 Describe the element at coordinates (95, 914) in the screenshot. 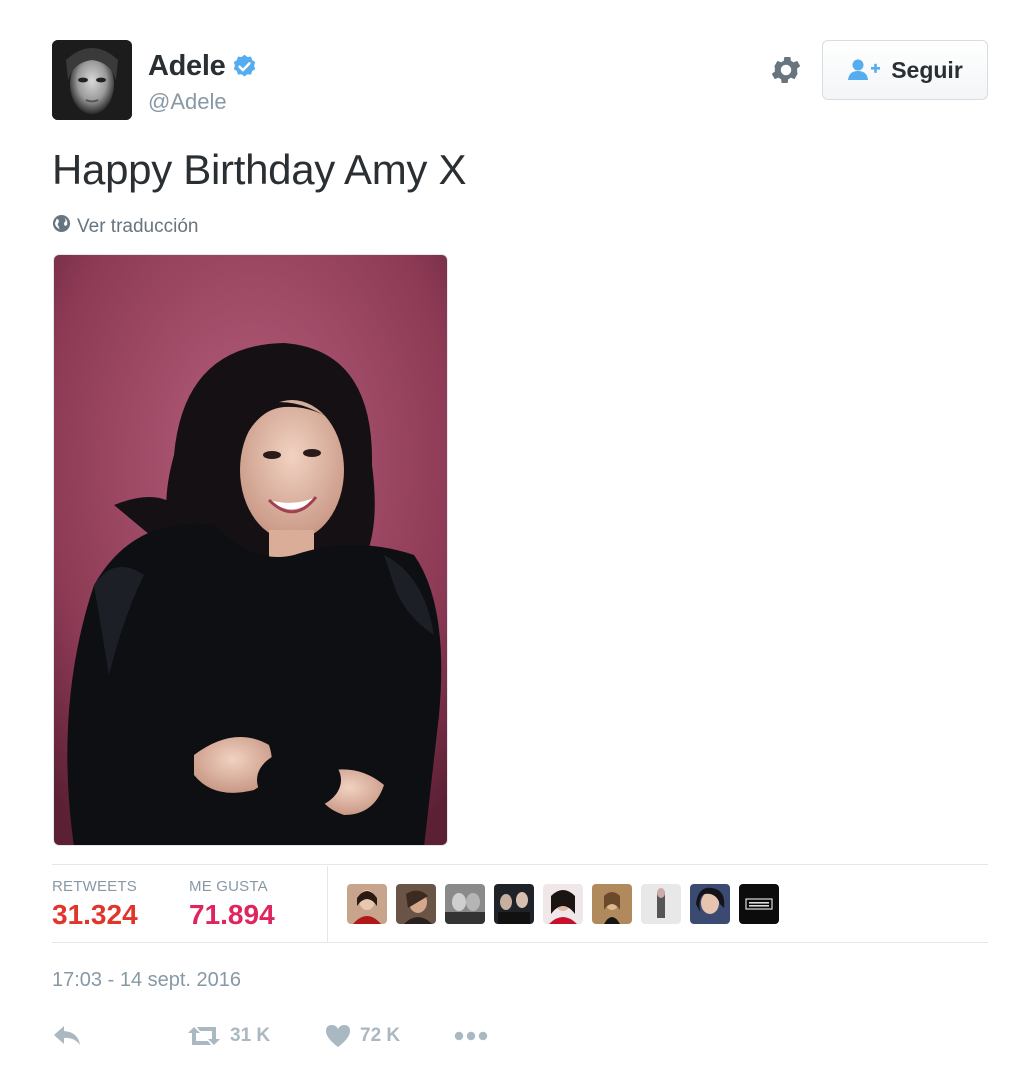

I see `retweets-value: 31.324` at that location.